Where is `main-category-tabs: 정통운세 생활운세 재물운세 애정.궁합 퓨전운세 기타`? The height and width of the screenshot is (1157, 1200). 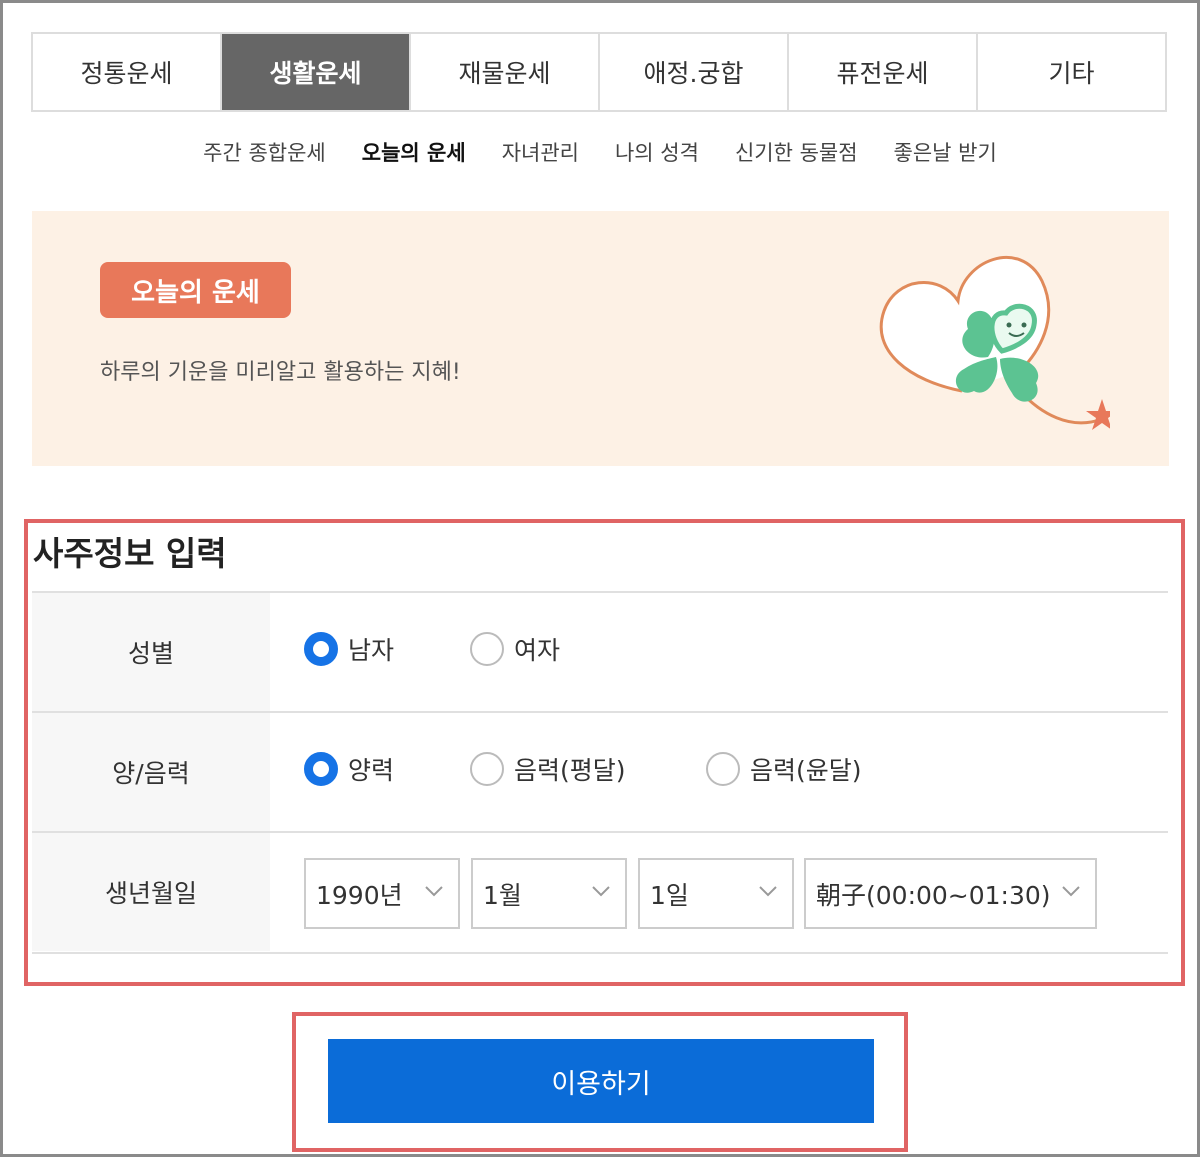
main-category-tabs: 정통운세 생활운세 재물운세 애정.궁합 퓨전운세 기타 is located at coordinates (599, 72).